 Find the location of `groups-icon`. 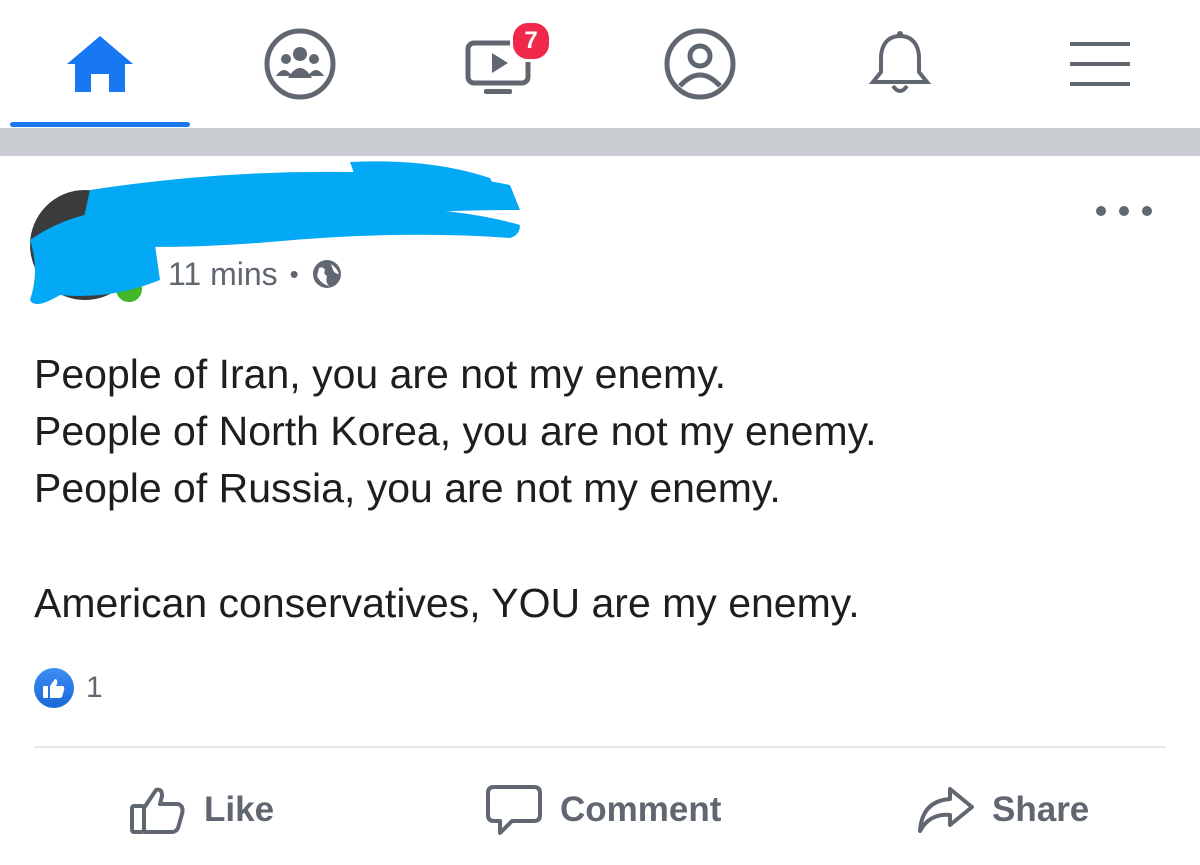

groups-icon is located at coordinates (300, 64).